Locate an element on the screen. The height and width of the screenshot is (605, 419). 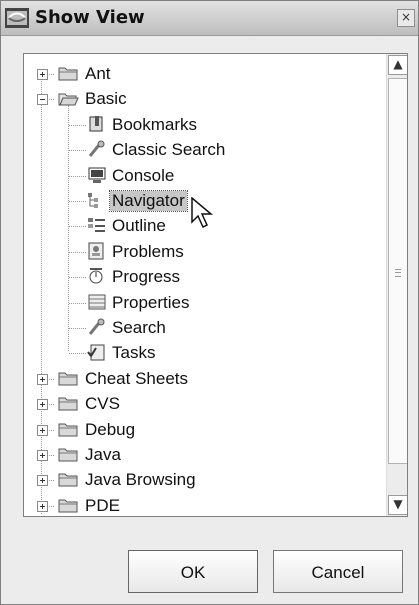
tree-item-label: Progress is located at coordinates (146, 277).